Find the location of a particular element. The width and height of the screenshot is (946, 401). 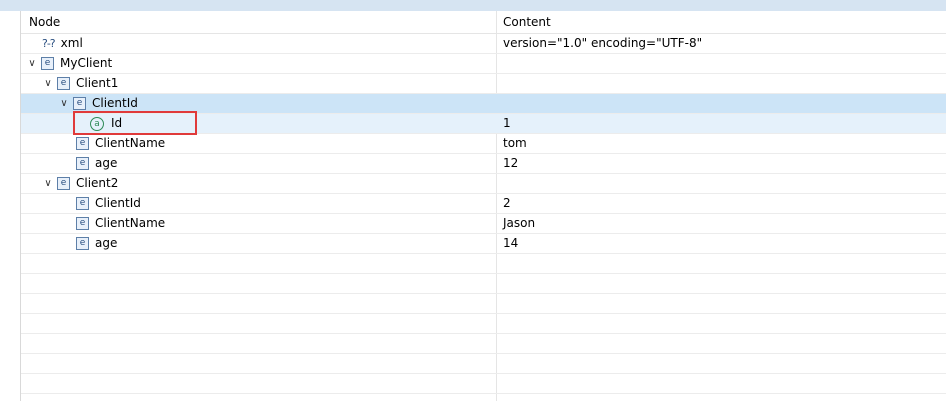

processing-instruction-icon: ?-? is located at coordinates (49, 43).